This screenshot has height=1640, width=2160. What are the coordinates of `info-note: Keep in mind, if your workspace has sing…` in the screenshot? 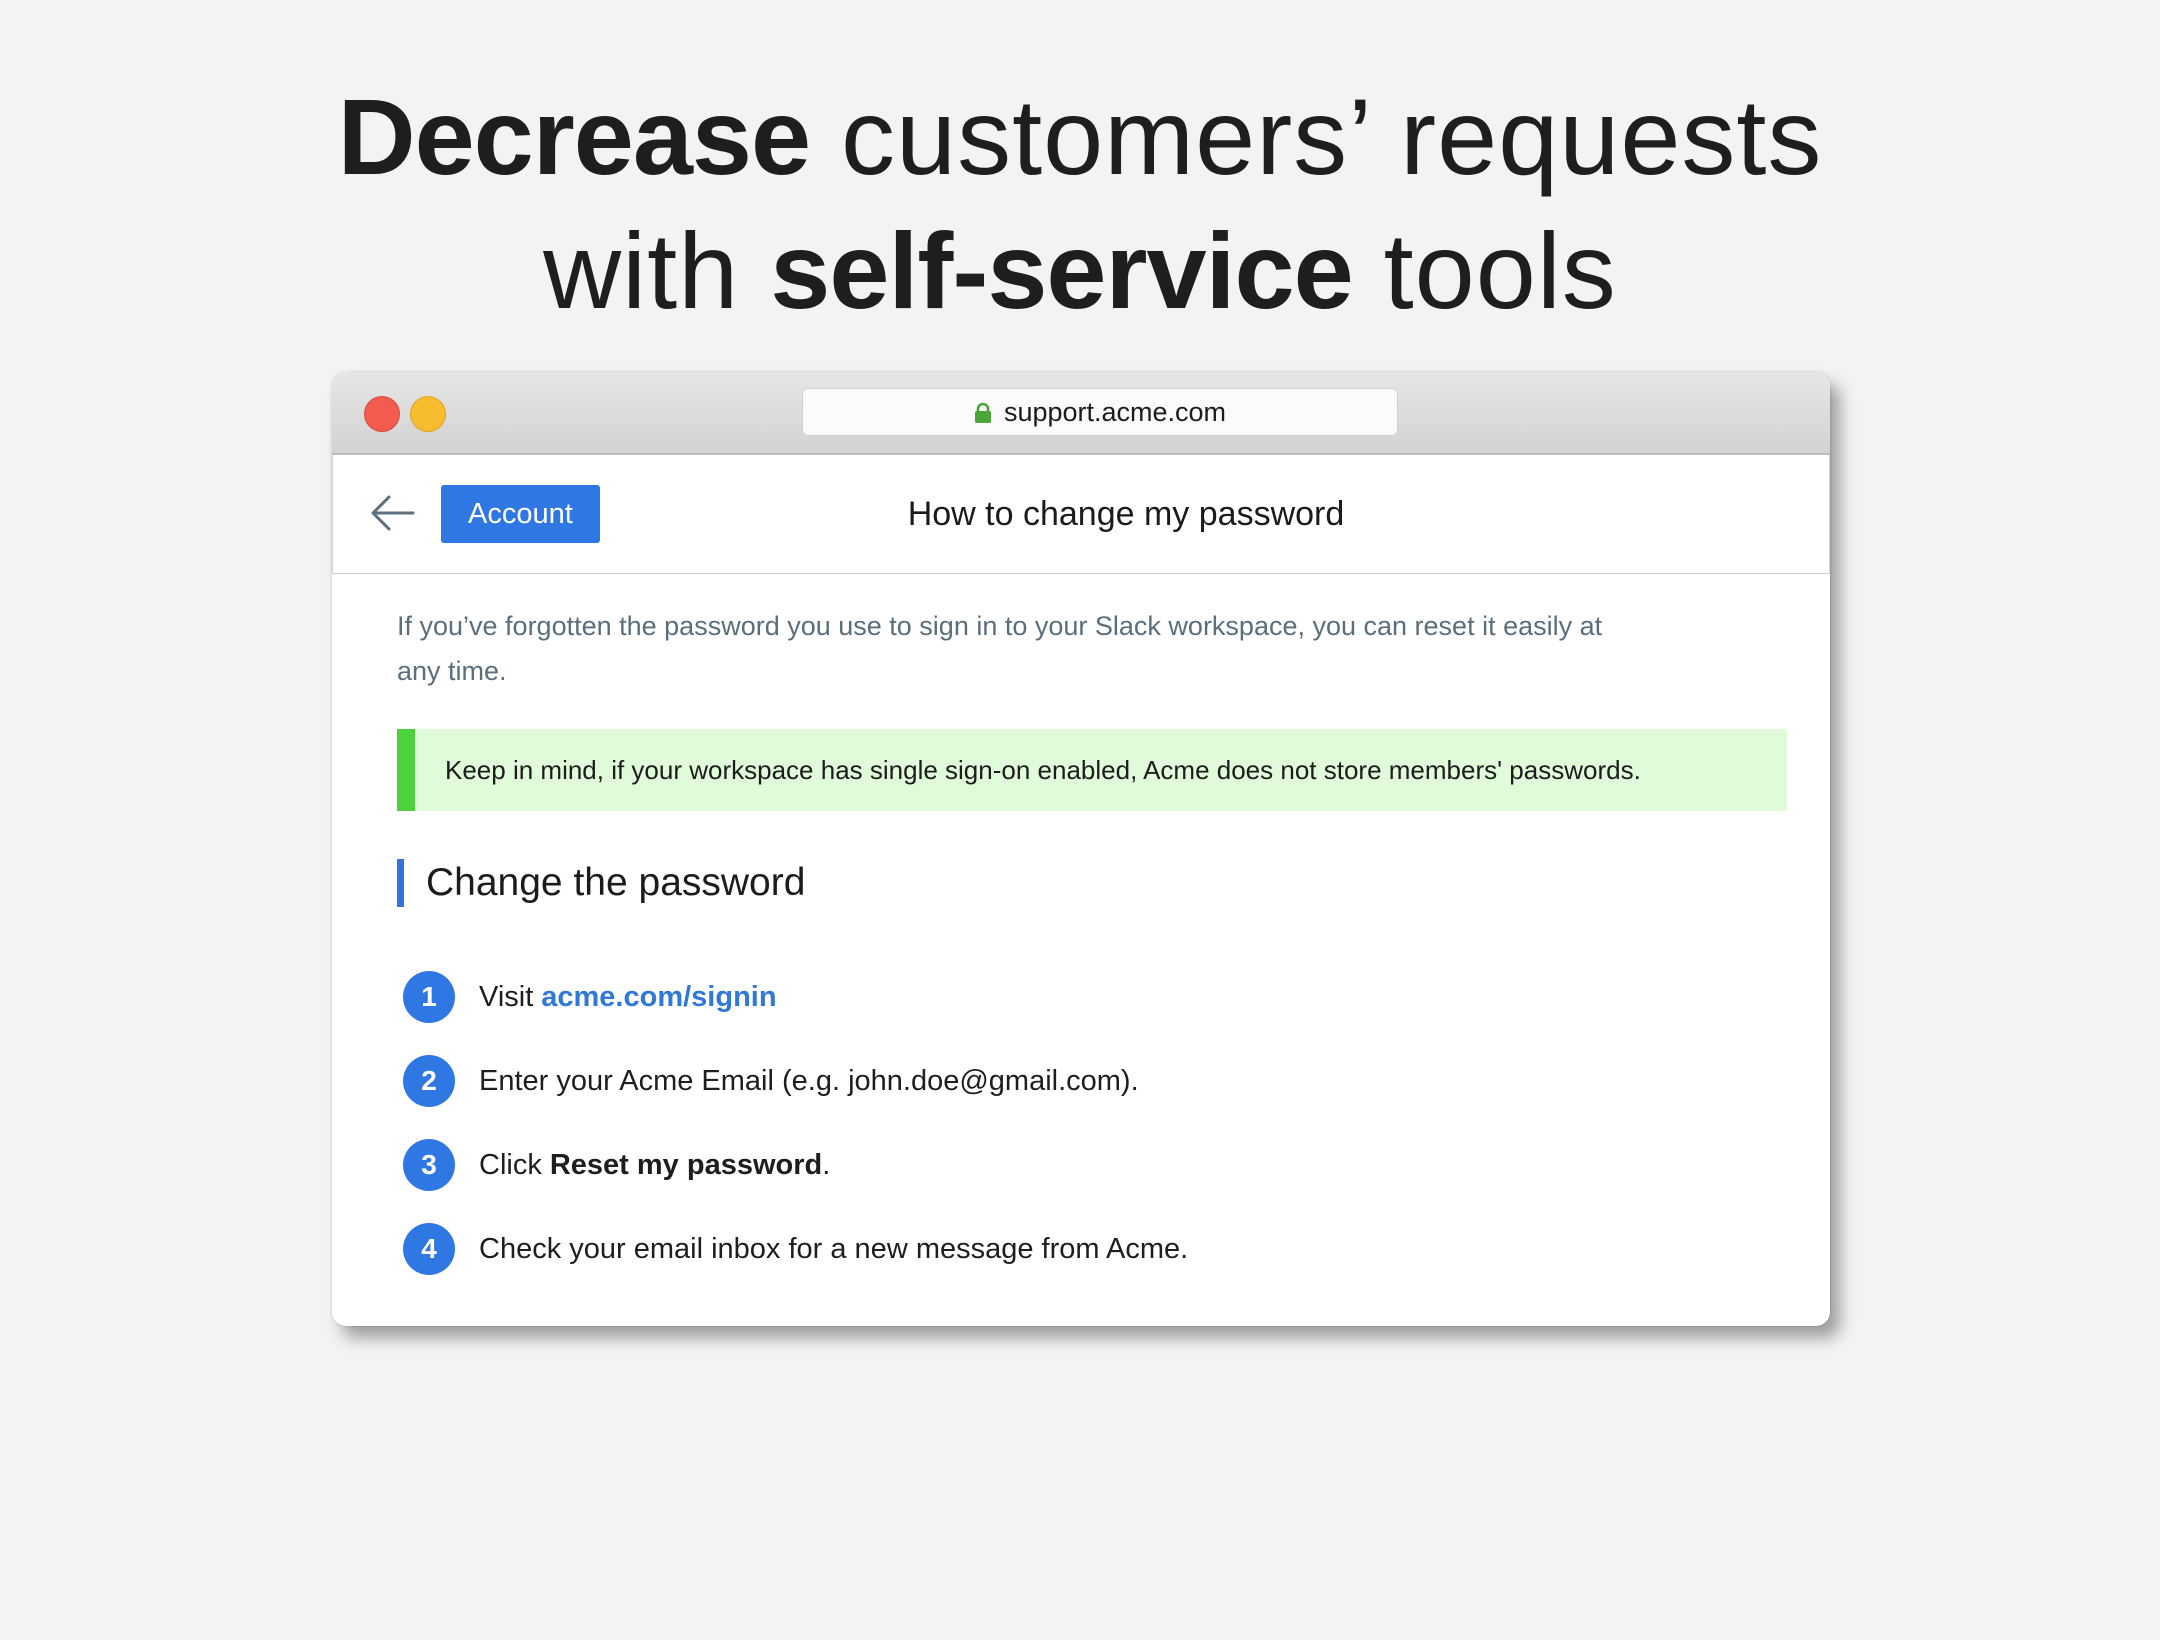 It's located at (1092, 770).